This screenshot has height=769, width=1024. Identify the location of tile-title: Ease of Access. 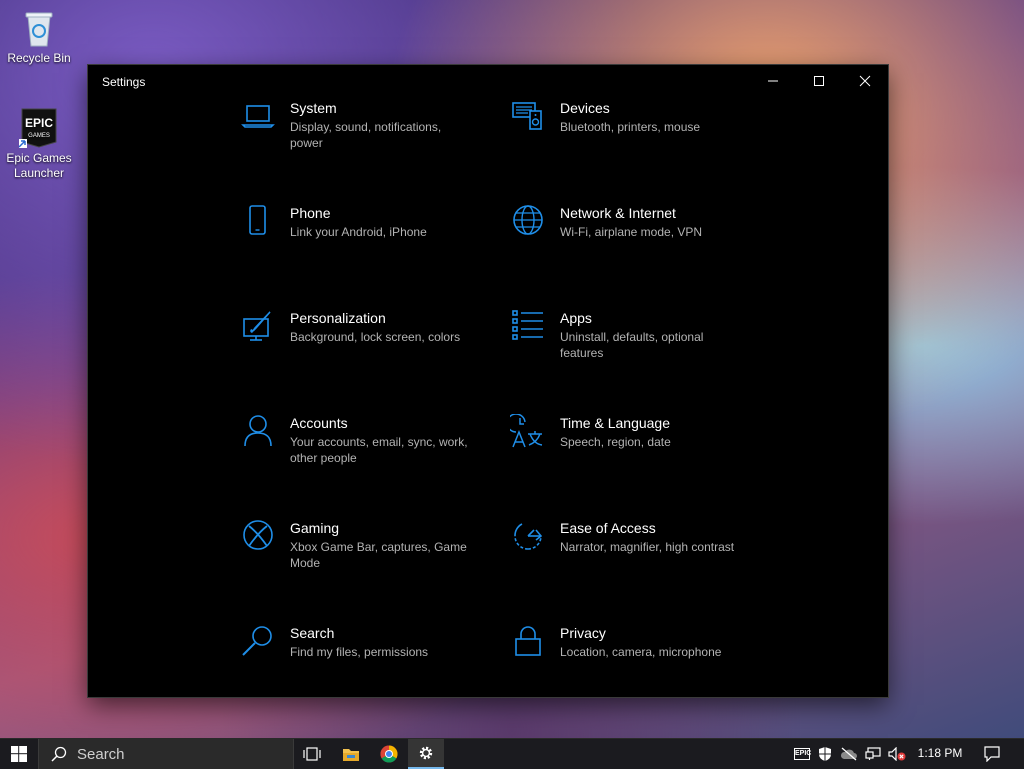
(608, 528).